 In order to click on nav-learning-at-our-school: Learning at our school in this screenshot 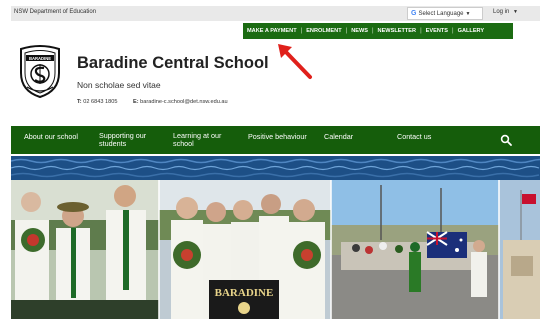, I will do `click(202, 140)`.